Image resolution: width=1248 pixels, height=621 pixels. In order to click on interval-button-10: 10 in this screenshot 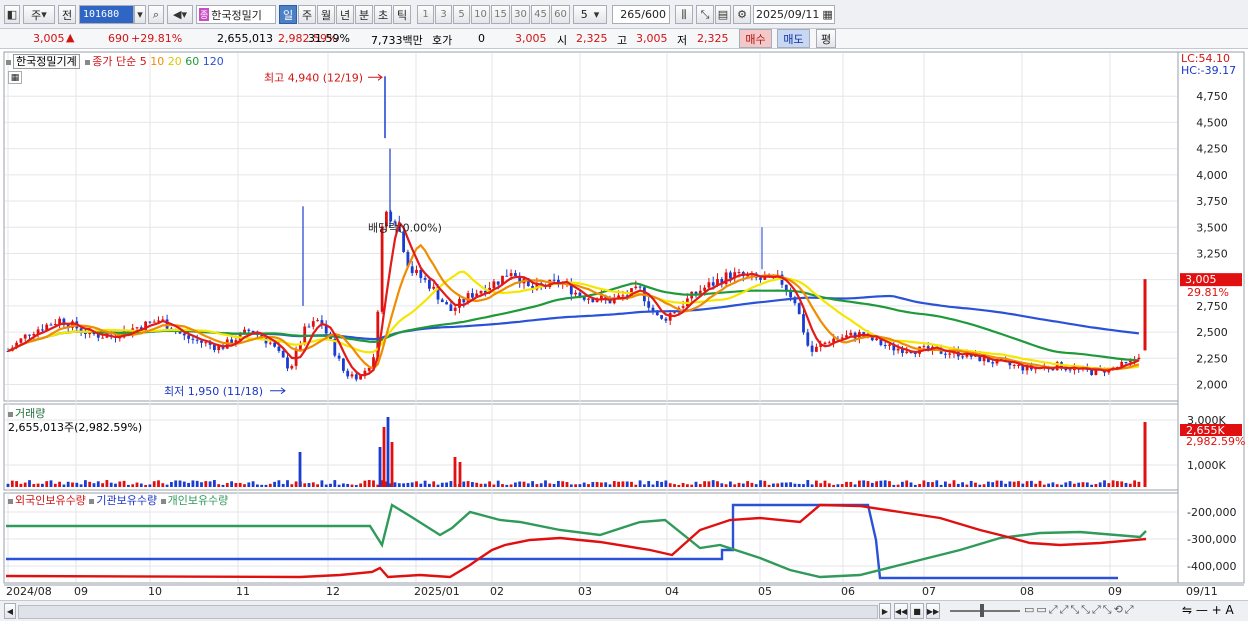, I will do `click(480, 14)`.